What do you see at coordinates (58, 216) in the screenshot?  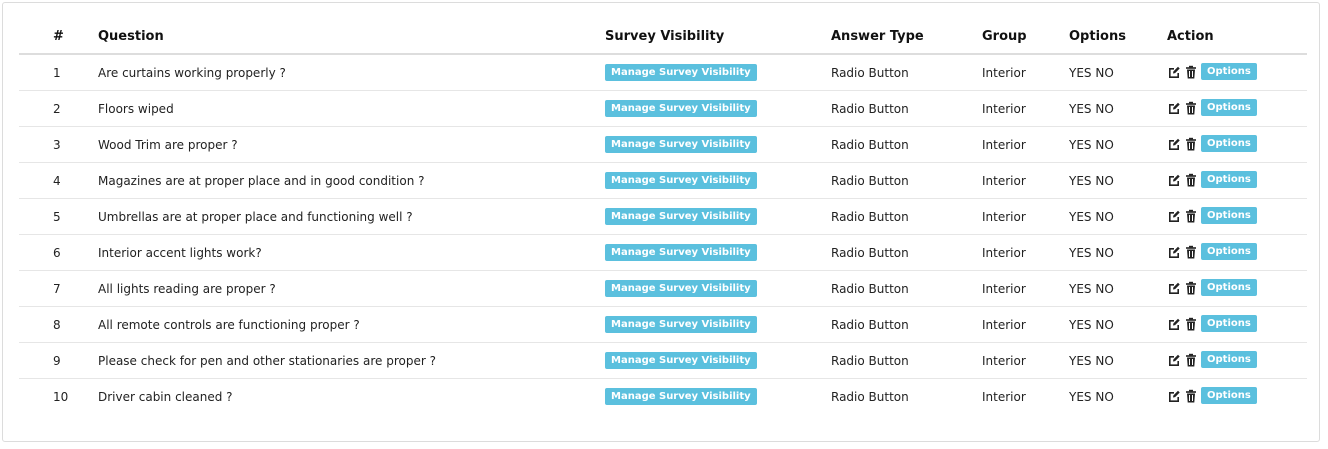 I see `row-number: 5` at bounding box center [58, 216].